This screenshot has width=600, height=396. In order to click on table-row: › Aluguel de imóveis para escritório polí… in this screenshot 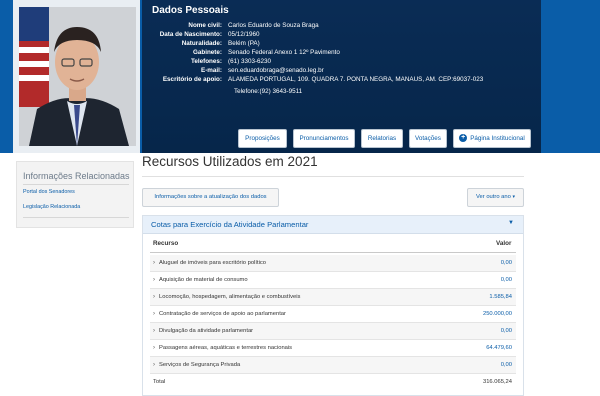, I will do `click(333, 263)`.